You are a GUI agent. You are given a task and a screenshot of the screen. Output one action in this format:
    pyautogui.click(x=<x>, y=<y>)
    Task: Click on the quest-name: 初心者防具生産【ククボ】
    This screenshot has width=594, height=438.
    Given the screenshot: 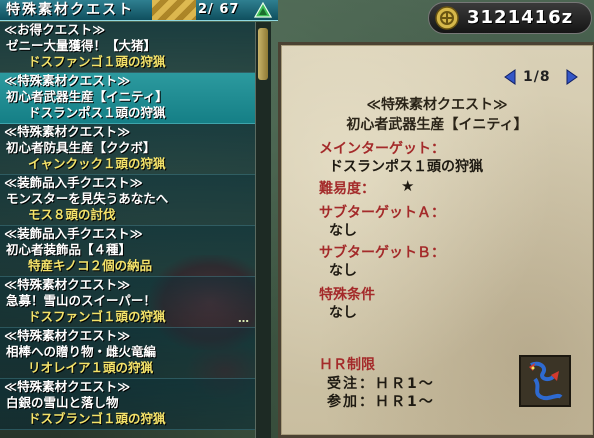 What is the action you would take?
    pyautogui.click(x=81, y=147)
    